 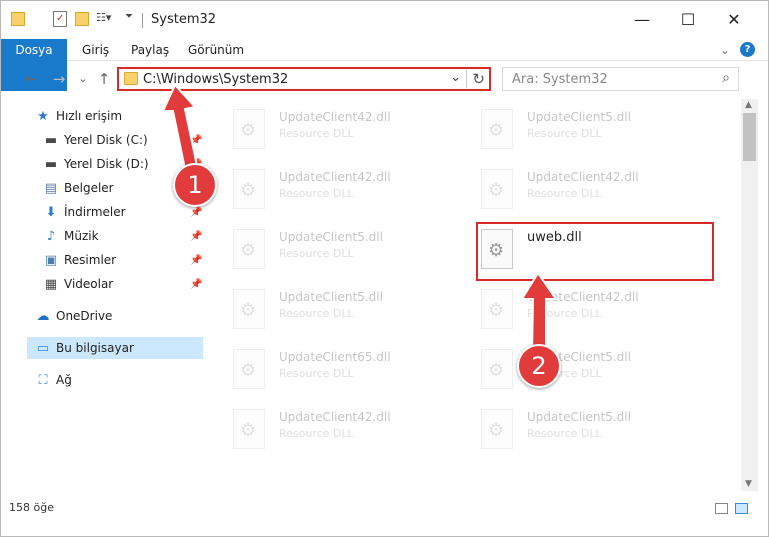 I want to click on nav-item-label: Müzik, so click(x=81, y=236).